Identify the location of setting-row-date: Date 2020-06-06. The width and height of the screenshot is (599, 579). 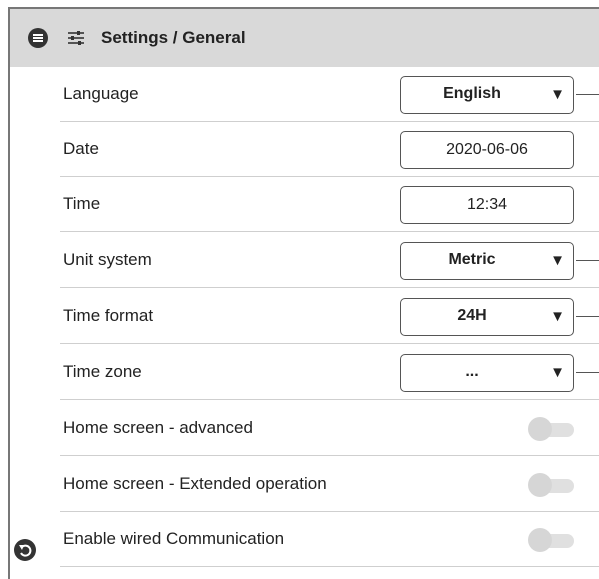
(329, 149).